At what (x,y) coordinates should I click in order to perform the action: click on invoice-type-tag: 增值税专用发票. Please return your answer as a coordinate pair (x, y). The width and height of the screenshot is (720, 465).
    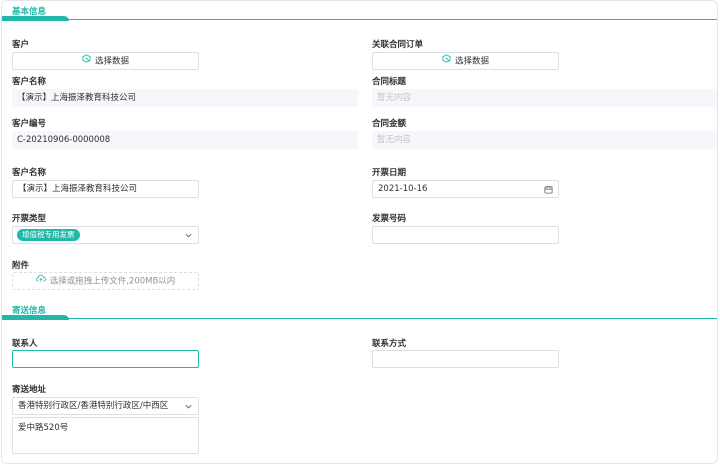
    Looking at the image, I should click on (48, 235).